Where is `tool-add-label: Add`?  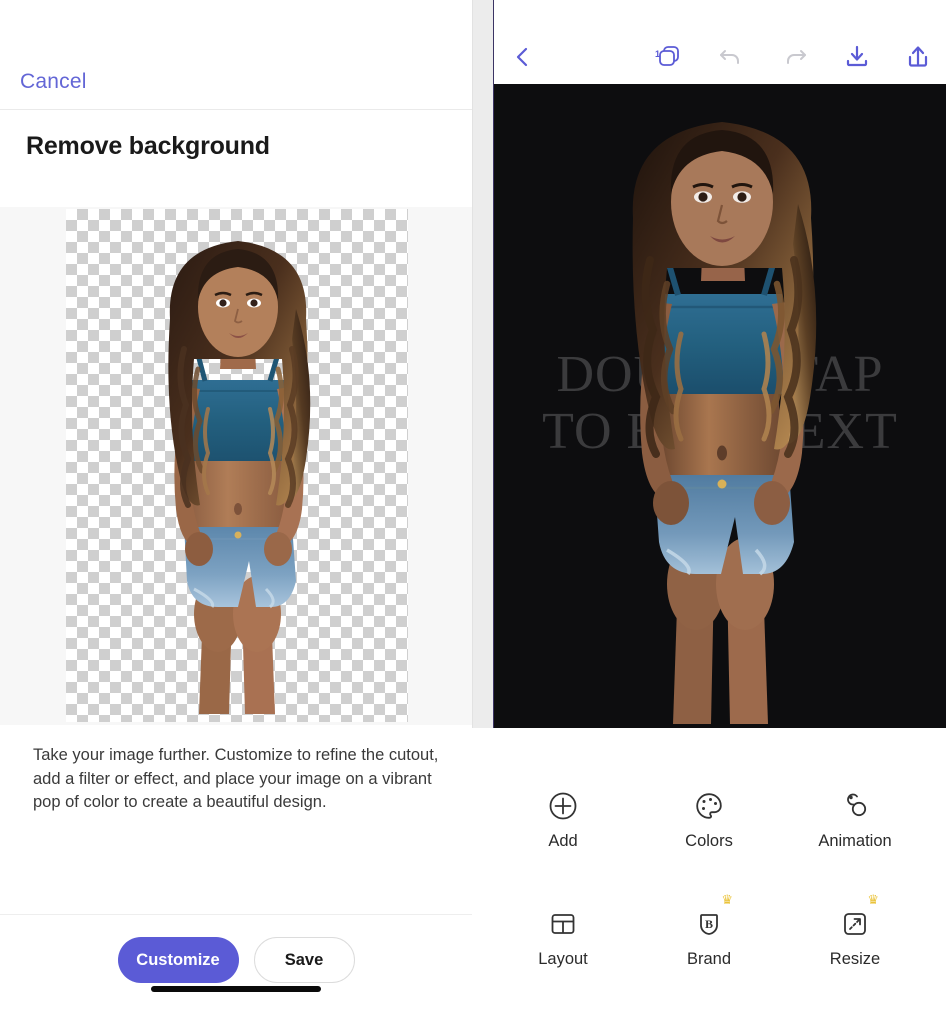 tool-add-label: Add is located at coordinates (563, 841).